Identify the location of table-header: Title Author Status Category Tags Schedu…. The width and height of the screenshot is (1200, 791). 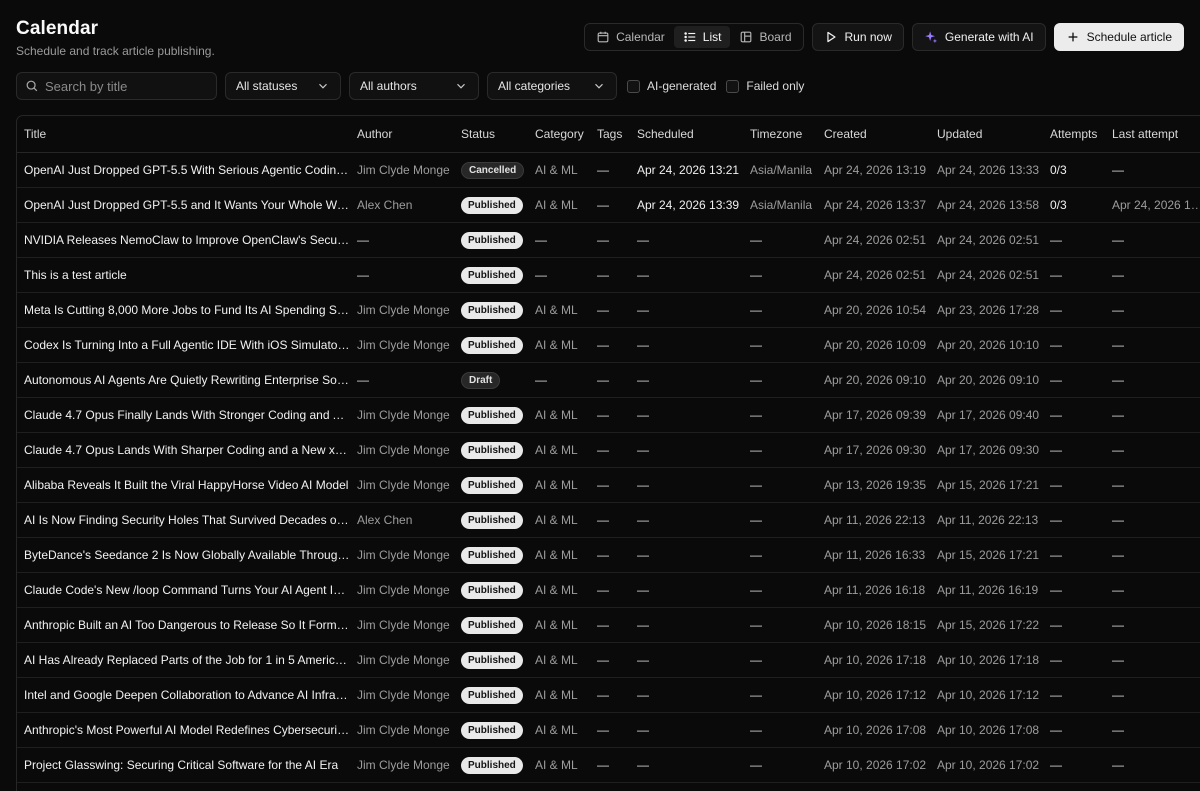
(608, 134).